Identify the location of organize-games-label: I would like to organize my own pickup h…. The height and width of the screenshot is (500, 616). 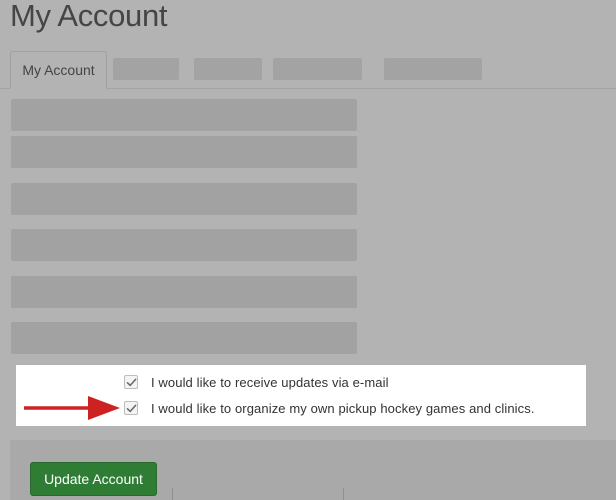
(343, 408).